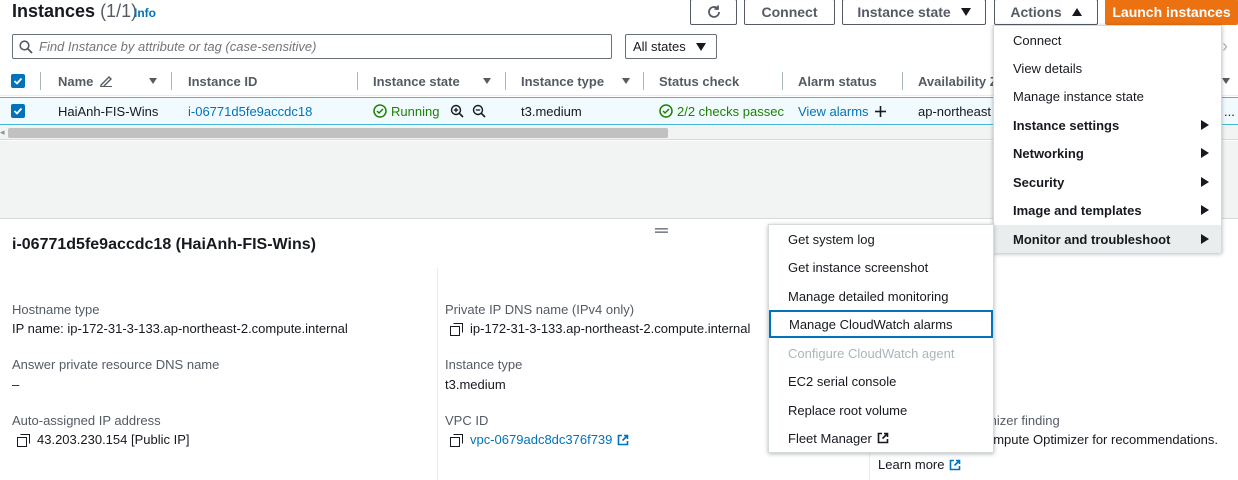 The image size is (1238, 480). I want to click on answer-dns-label: Answer private resource DNS name, so click(116, 364).